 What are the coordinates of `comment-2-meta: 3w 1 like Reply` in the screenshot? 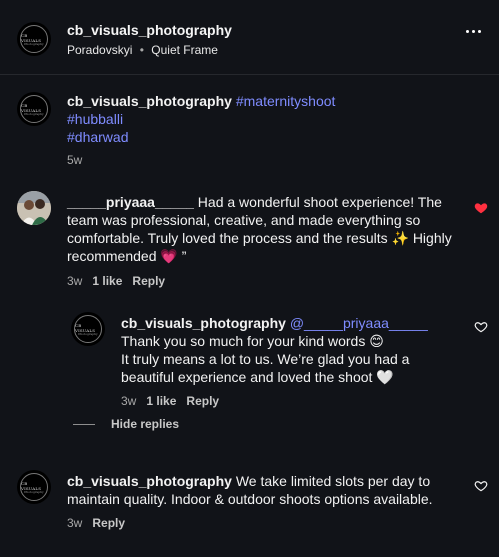 It's located at (170, 401).